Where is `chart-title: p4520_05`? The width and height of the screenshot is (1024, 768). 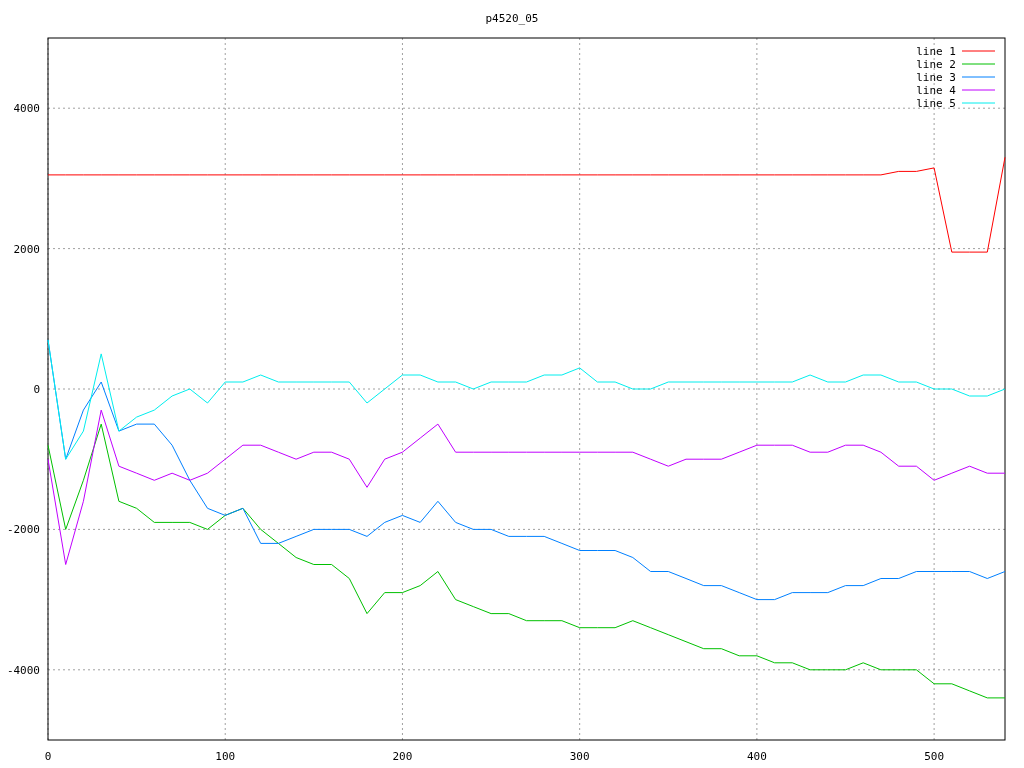
chart-title: p4520_05 is located at coordinates (512, 18).